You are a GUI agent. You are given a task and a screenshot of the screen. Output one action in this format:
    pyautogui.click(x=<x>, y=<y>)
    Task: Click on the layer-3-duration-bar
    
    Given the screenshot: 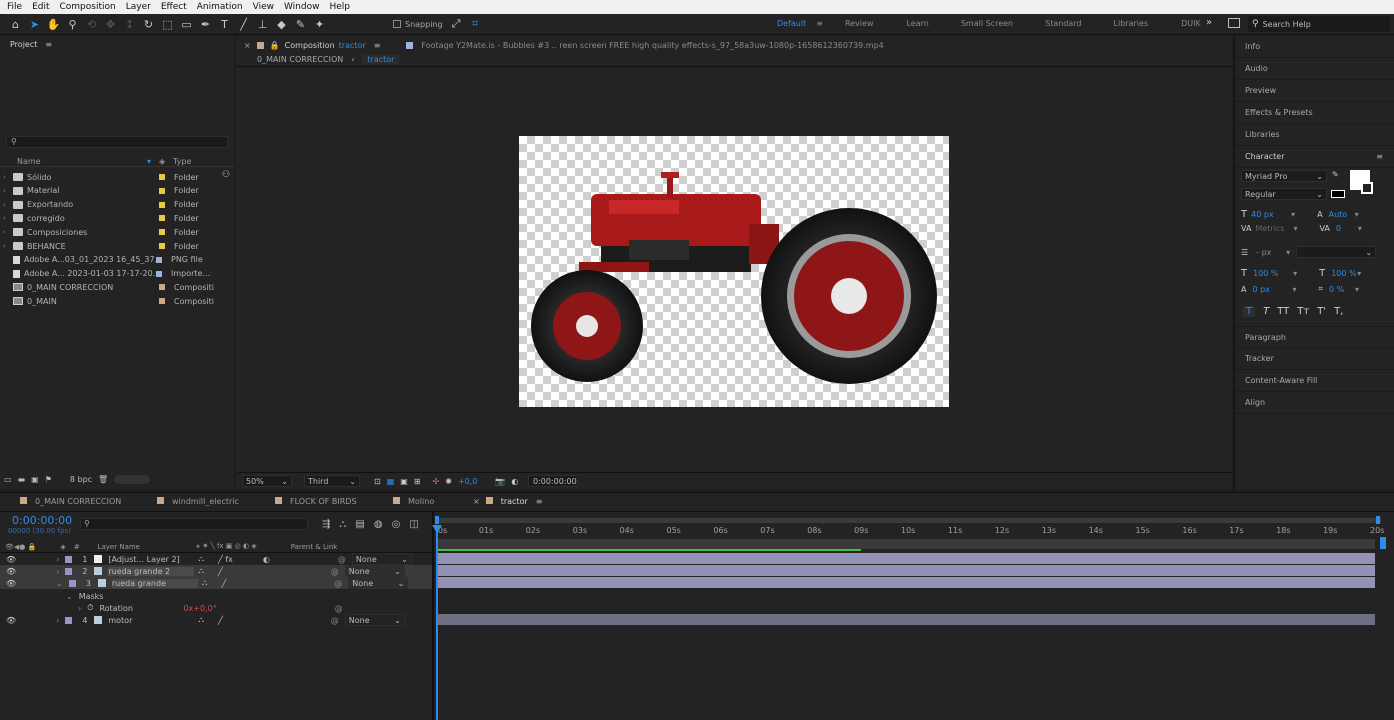 What is the action you would take?
    pyautogui.click(x=906, y=582)
    